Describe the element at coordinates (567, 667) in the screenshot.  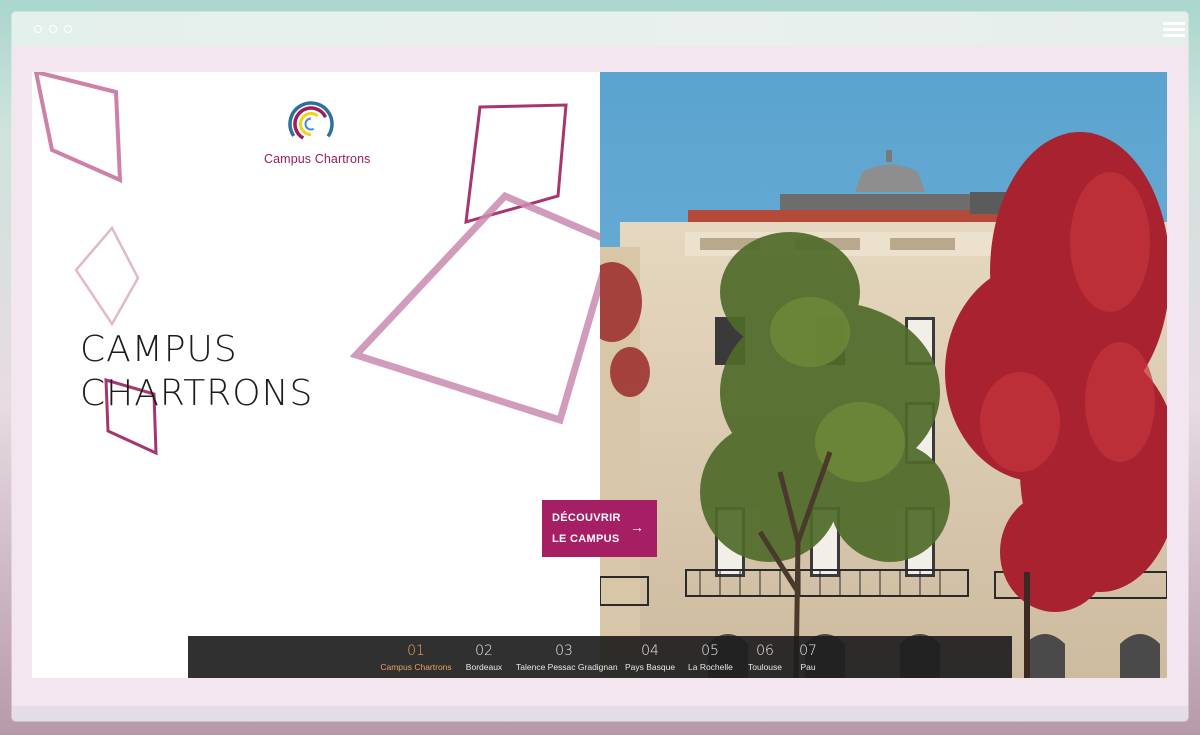
I see `slide-label: Talence Pessac Gradignan` at that location.